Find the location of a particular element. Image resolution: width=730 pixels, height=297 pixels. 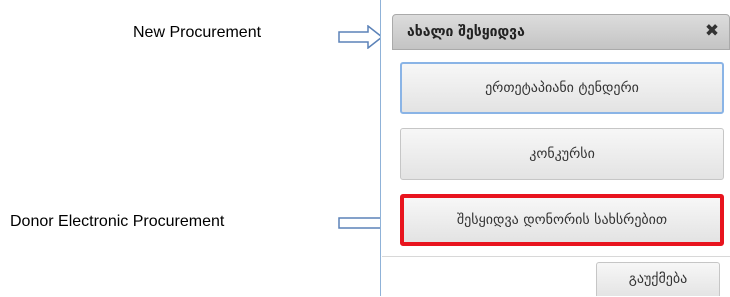

annotation-new-procurement: New Procurement is located at coordinates (197, 32).